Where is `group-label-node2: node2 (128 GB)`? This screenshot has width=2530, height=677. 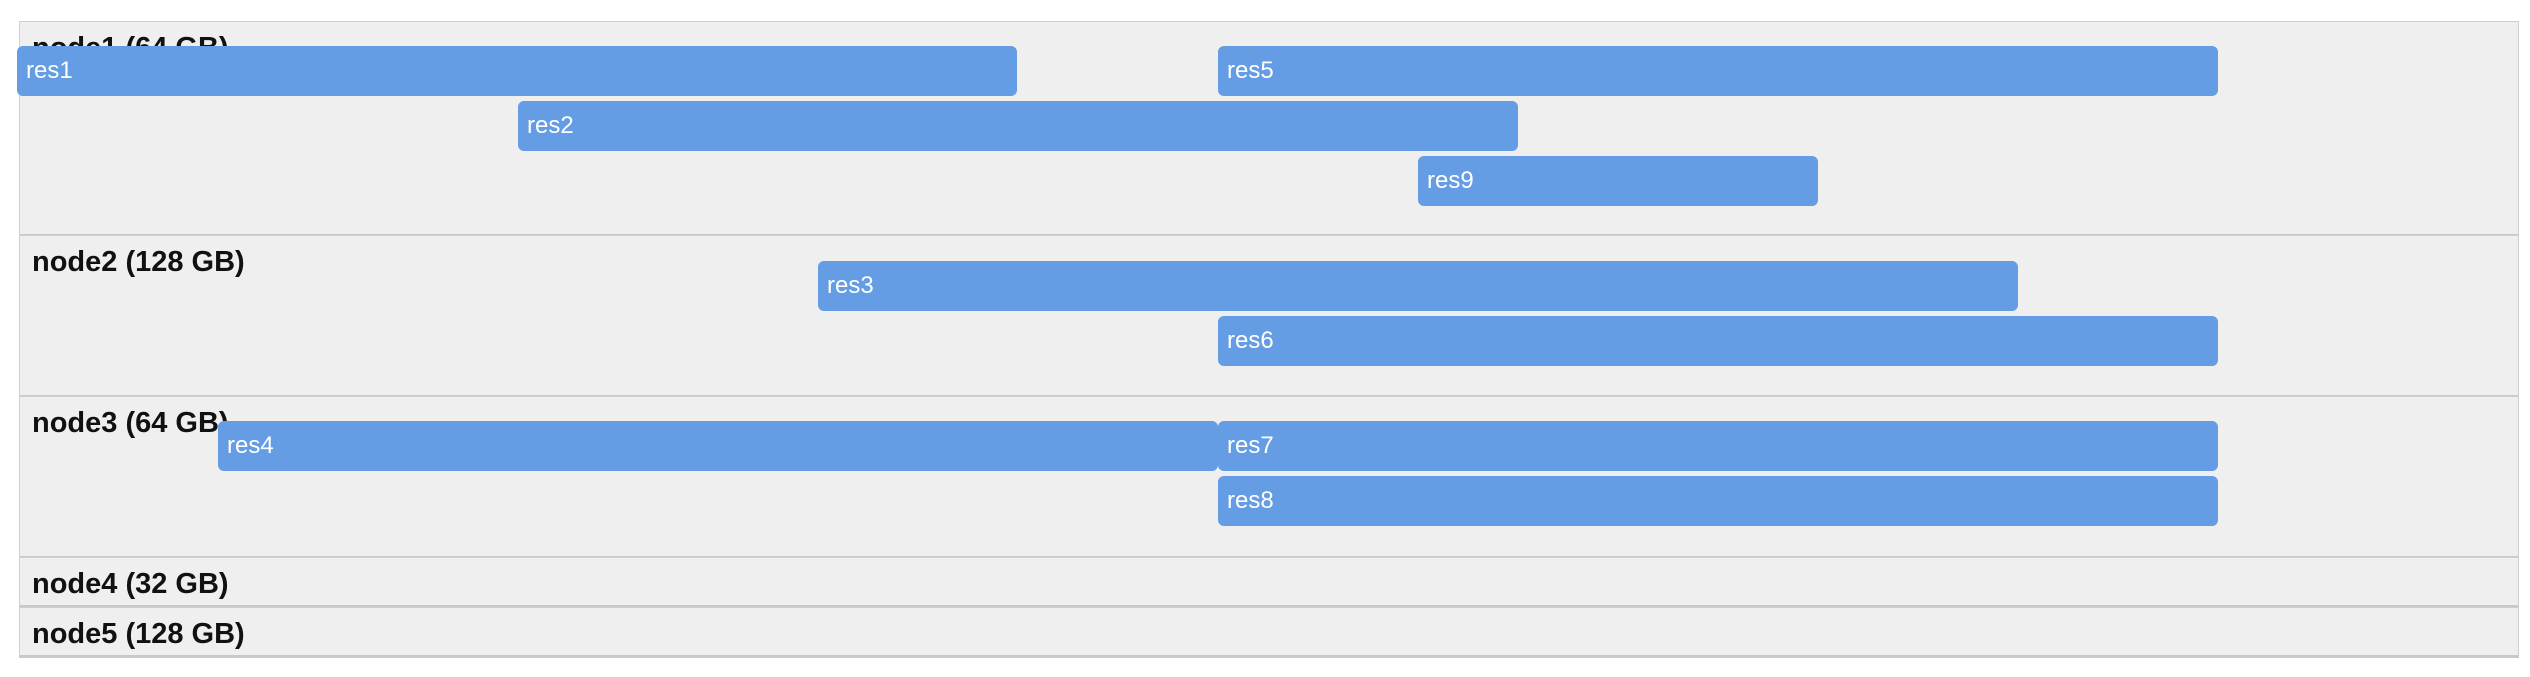
group-label-node2: node2 (128 GB) is located at coordinates (138, 262).